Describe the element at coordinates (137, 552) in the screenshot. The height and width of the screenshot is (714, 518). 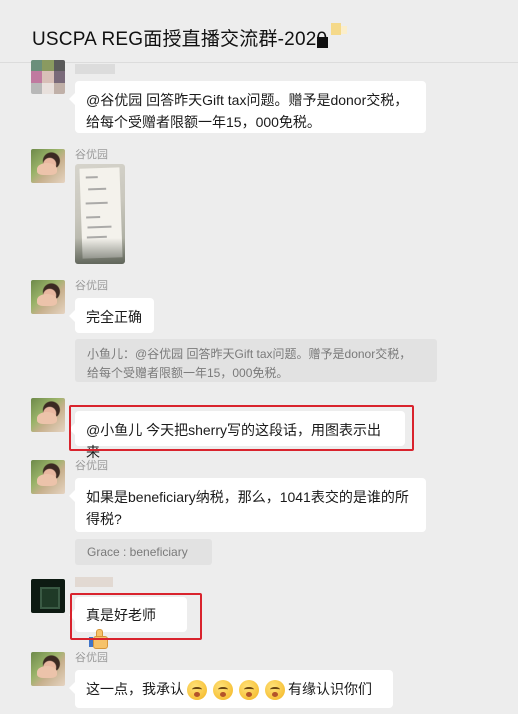
I see `quote-text: Grace : beneficiary` at that location.